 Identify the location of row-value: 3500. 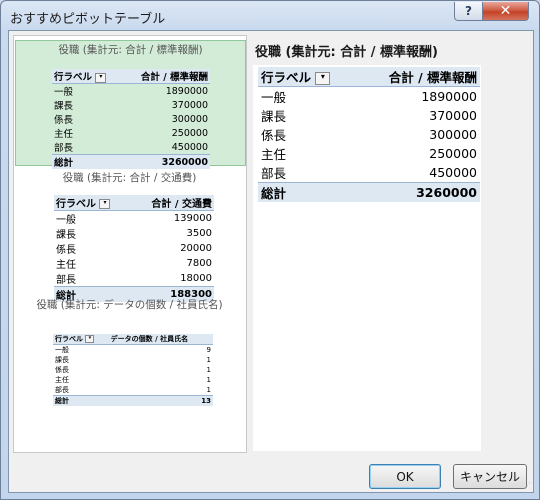
(199, 233).